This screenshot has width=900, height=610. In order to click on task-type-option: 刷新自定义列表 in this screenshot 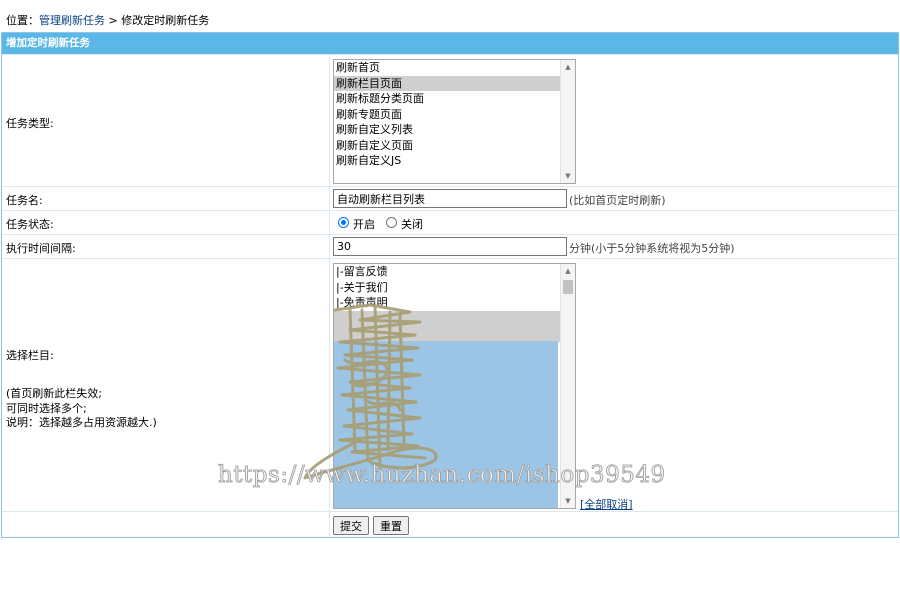, I will do `click(454, 130)`.